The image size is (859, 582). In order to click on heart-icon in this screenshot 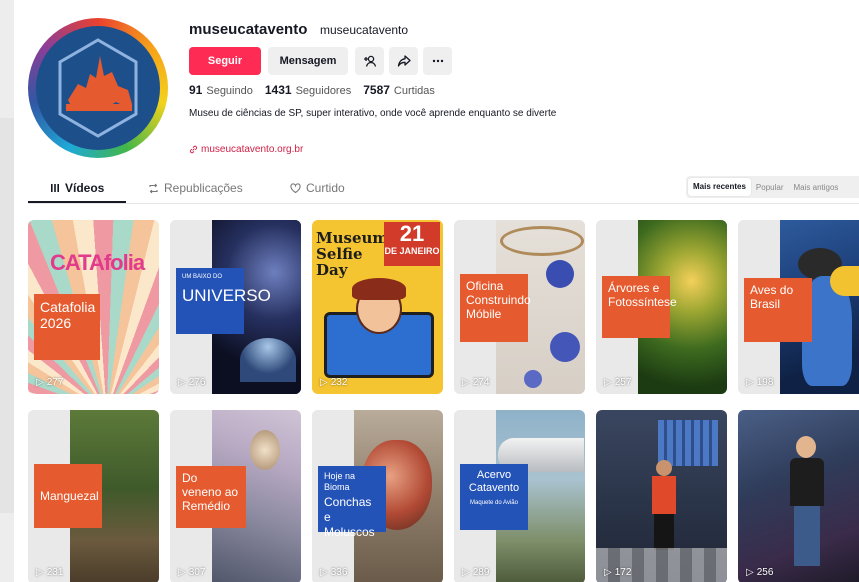, I will do `click(295, 187)`.